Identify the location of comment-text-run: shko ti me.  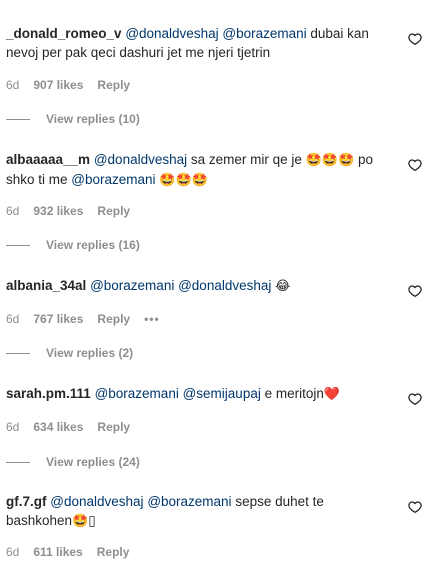
(39, 179).